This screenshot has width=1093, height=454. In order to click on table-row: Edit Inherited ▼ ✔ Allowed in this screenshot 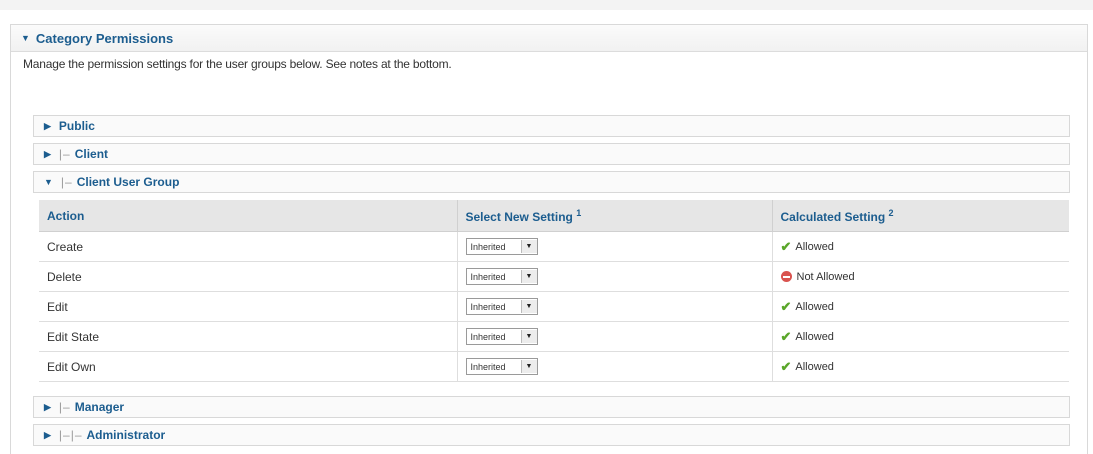, I will do `click(554, 306)`.